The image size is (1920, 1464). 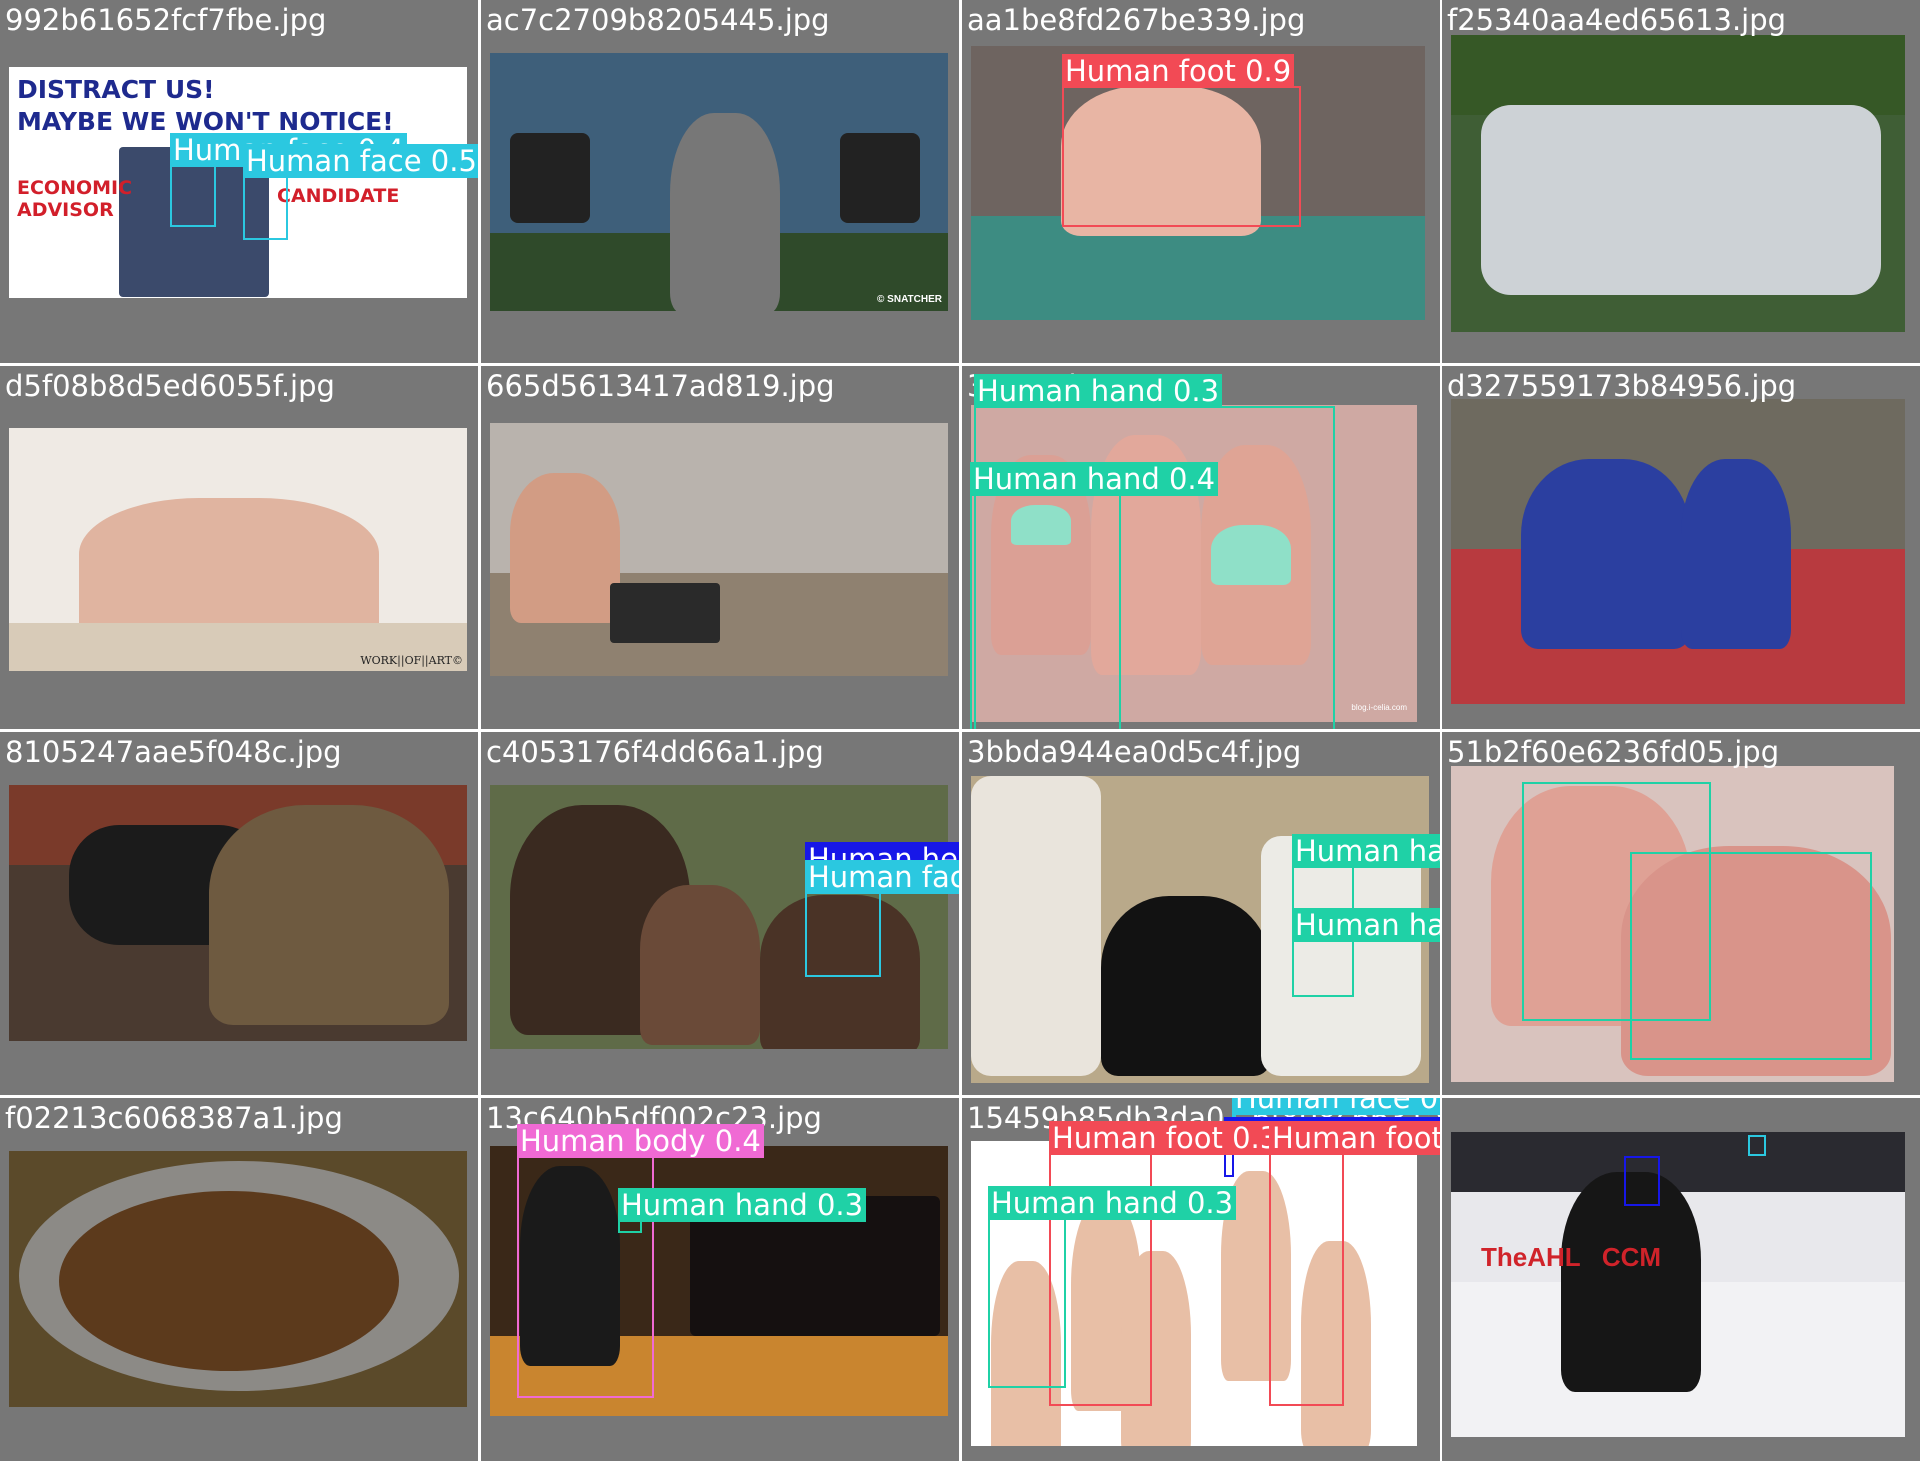 I want to click on detection-label: Human foot 0.9, so click(x=1178, y=71).